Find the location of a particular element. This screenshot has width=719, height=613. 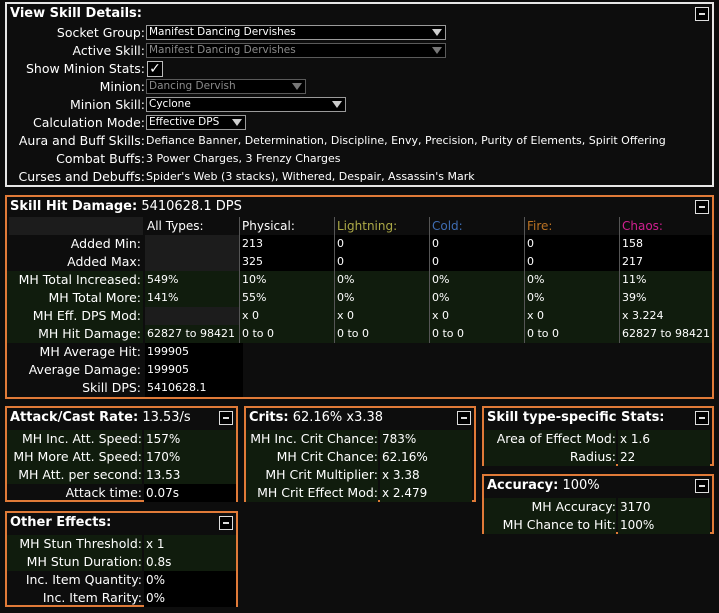

stat-row: Inc. Item Rarity: 0% is located at coordinates (121, 598).